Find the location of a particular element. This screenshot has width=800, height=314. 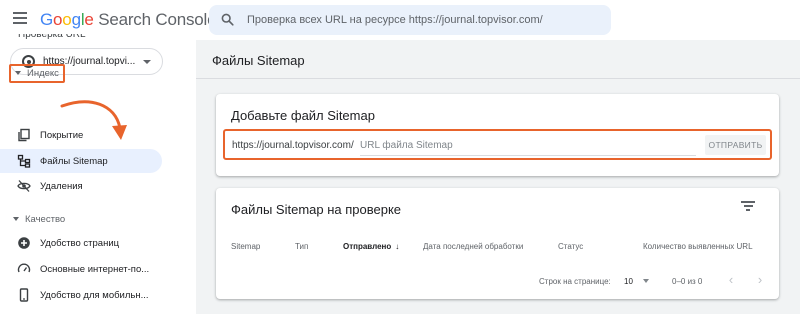

sitemap-icon is located at coordinates (24, 161).